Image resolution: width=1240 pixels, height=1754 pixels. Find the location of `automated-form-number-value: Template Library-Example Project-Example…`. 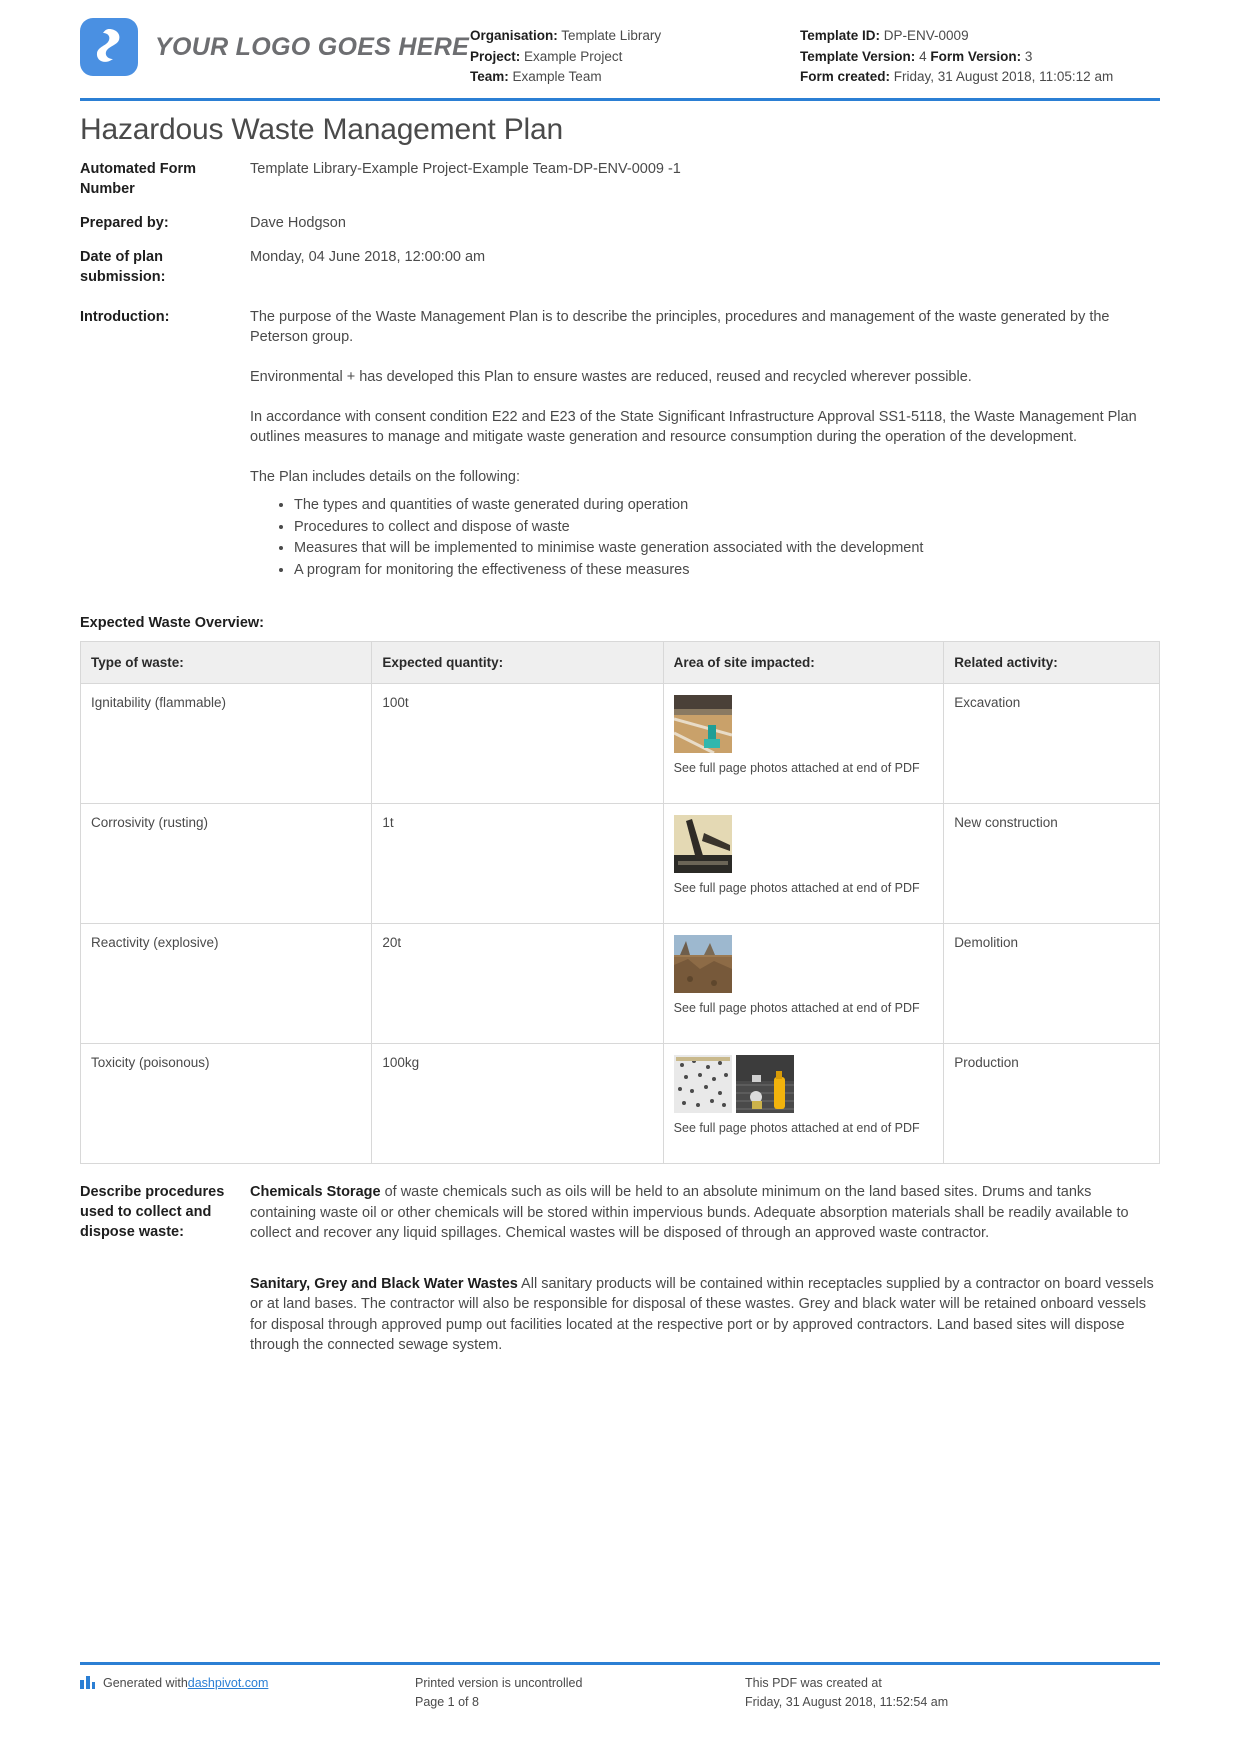

automated-form-number-value: Template Library-Example Project-Example… is located at coordinates (465, 169).